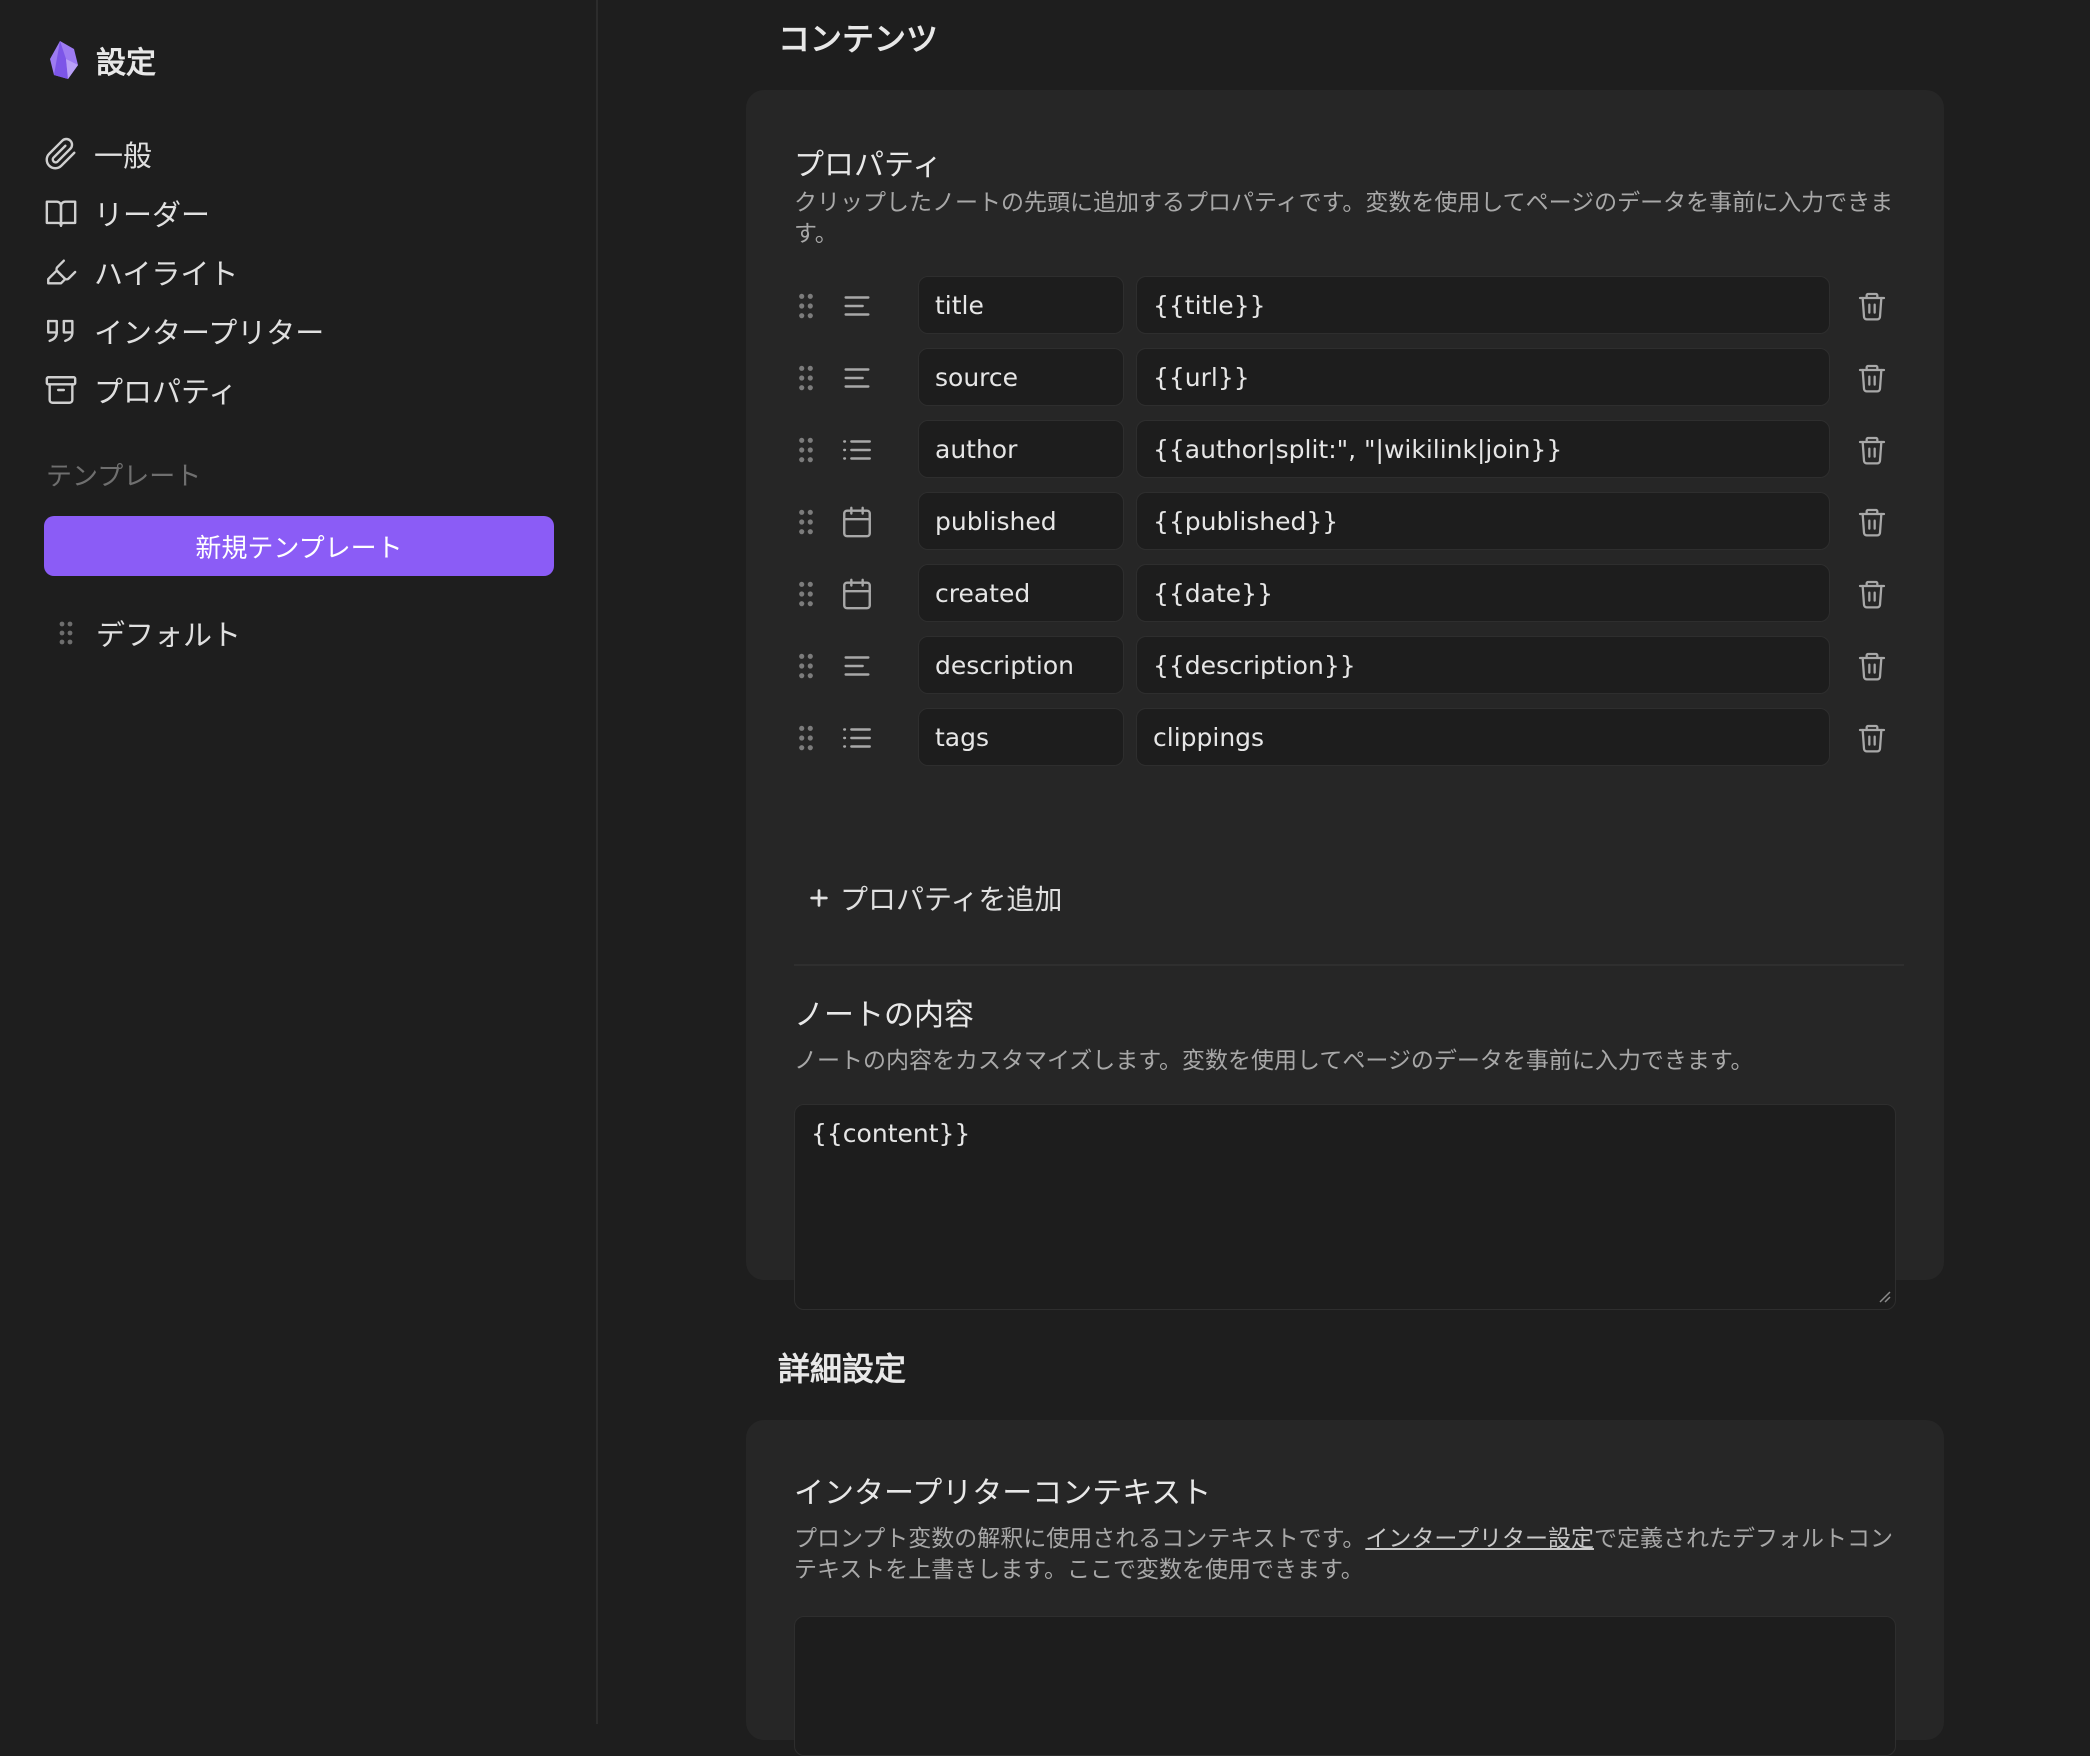 Image resolution: width=2090 pixels, height=1756 pixels. I want to click on new-template-button: 新規テンプレート, so click(299, 546).